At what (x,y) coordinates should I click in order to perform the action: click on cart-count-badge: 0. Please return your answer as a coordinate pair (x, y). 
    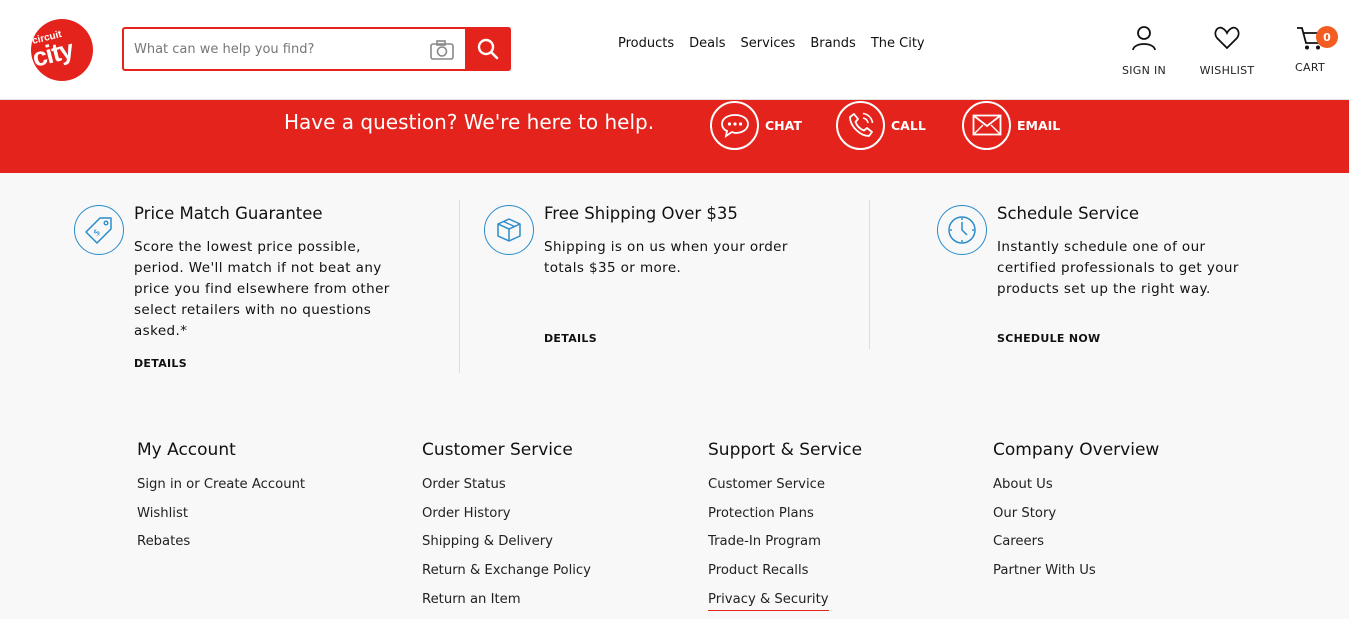
    Looking at the image, I should click on (1327, 37).